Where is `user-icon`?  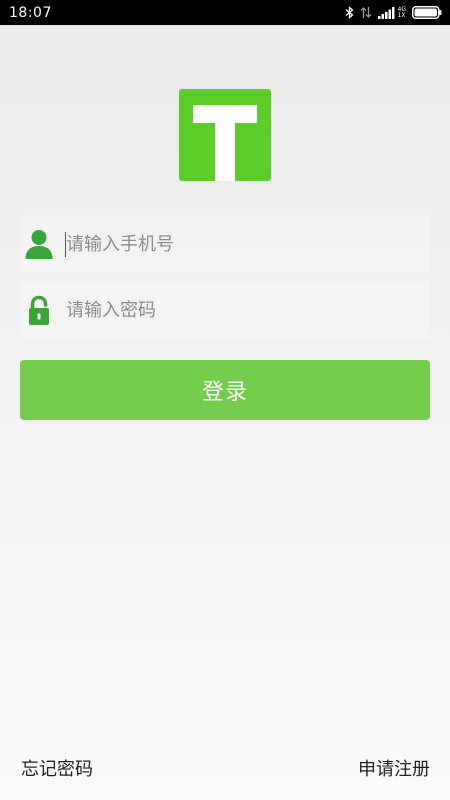 user-icon is located at coordinates (39, 244).